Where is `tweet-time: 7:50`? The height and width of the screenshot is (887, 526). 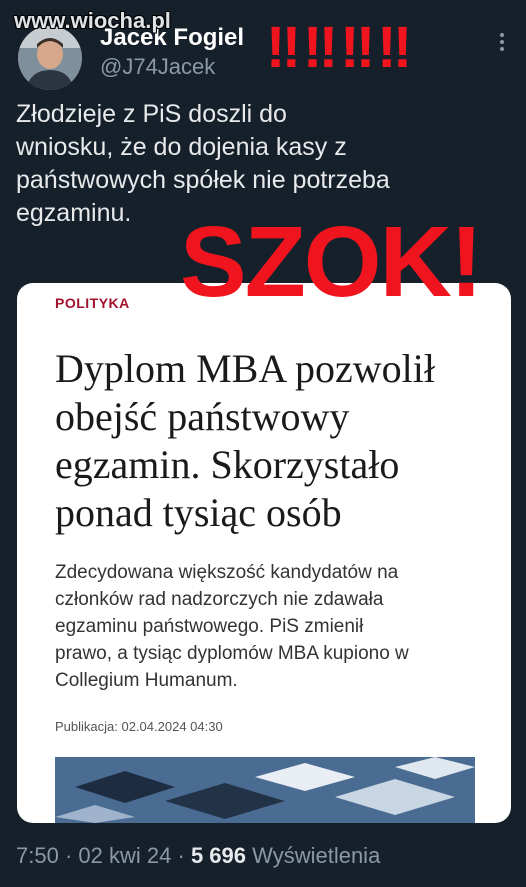
tweet-time: 7:50 is located at coordinates (37, 855).